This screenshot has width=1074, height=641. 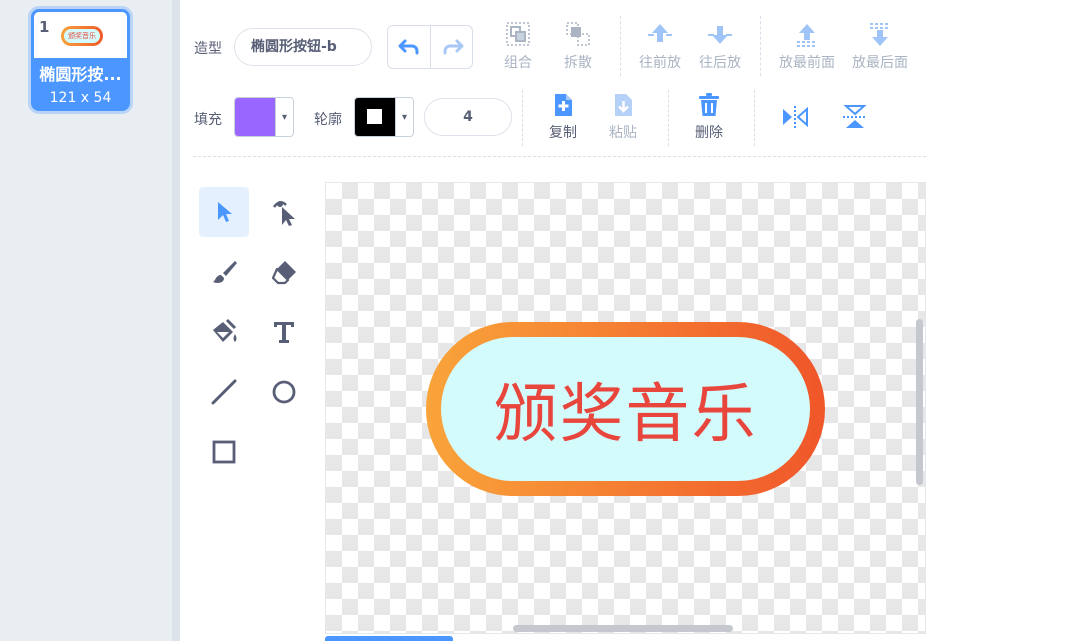 I want to click on costume-thumbnail: 1 颁奖音乐, so click(x=80, y=35).